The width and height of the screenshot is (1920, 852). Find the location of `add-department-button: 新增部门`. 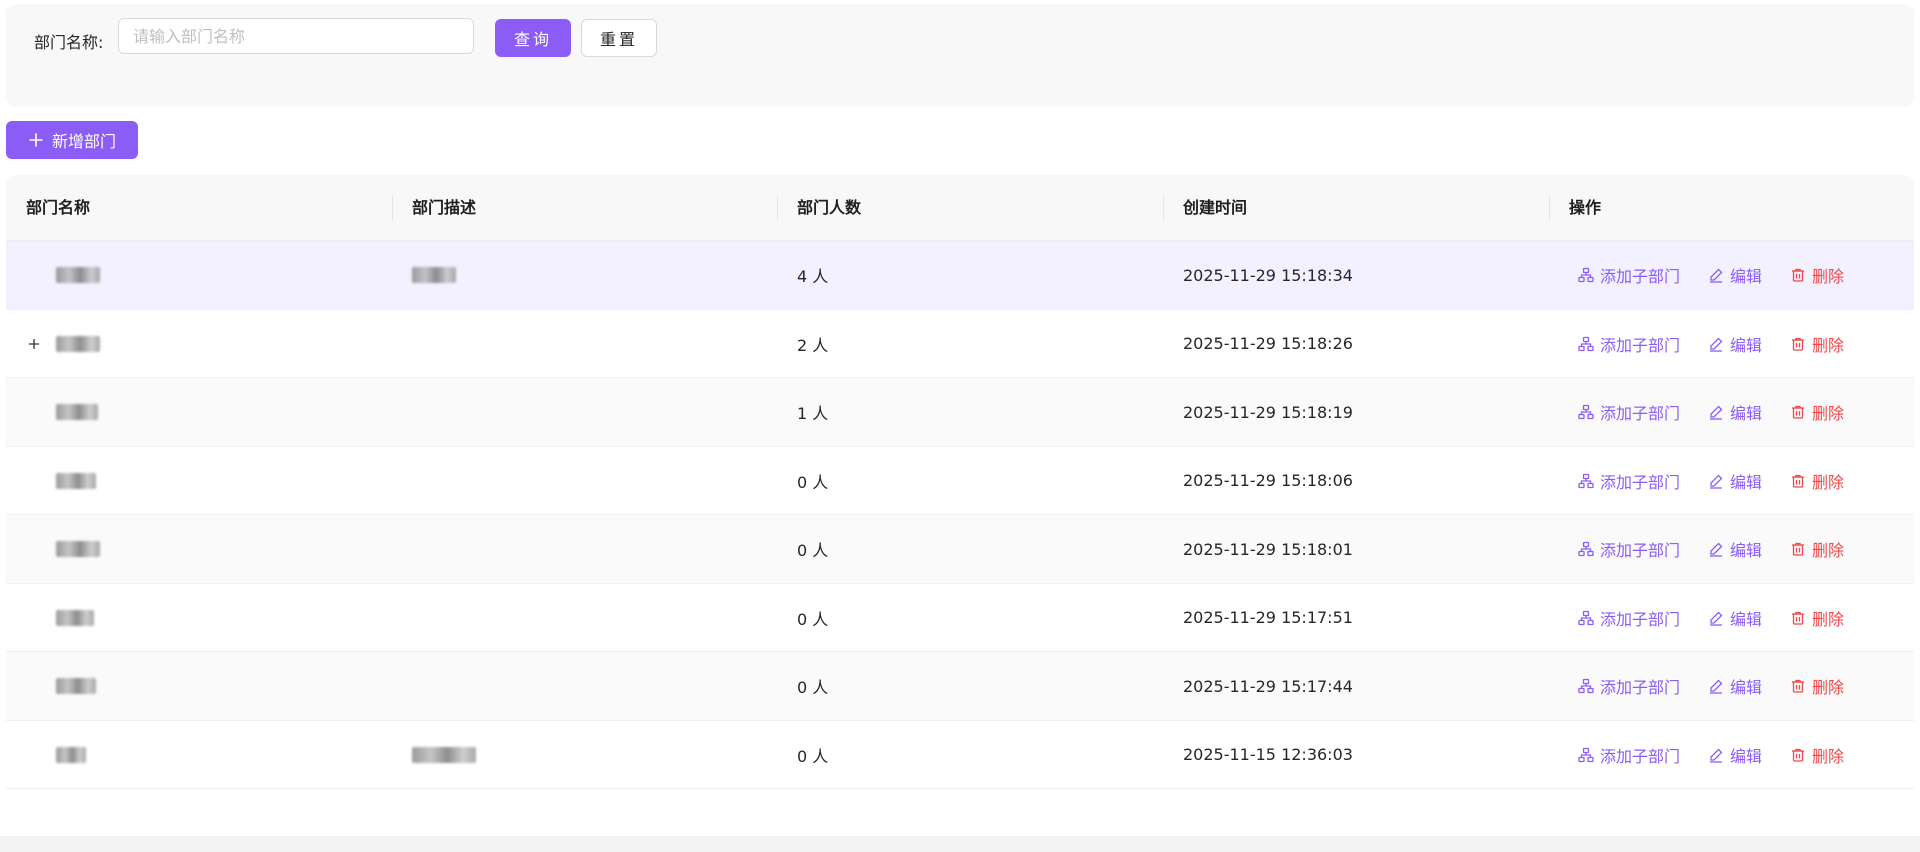

add-department-button: 新增部门 is located at coordinates (72, 140).